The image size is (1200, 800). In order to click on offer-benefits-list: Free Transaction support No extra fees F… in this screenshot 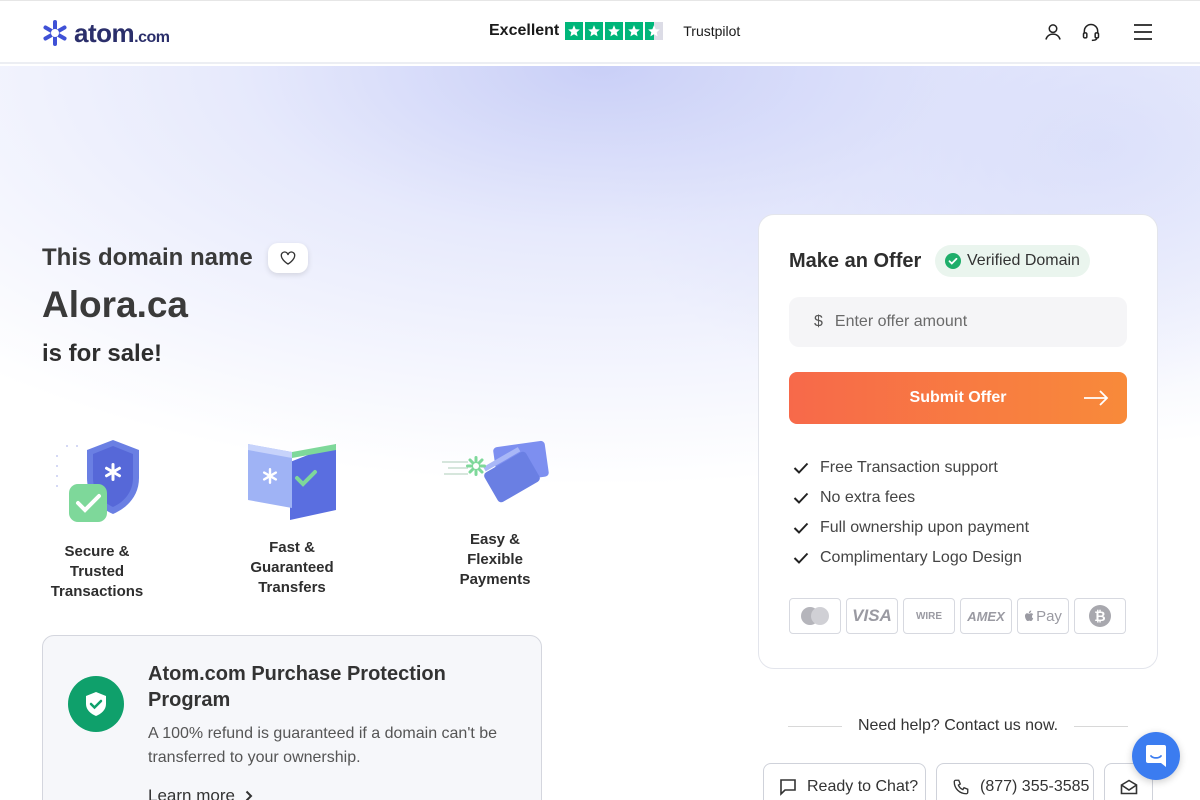, I will do `click(911, 513)`.